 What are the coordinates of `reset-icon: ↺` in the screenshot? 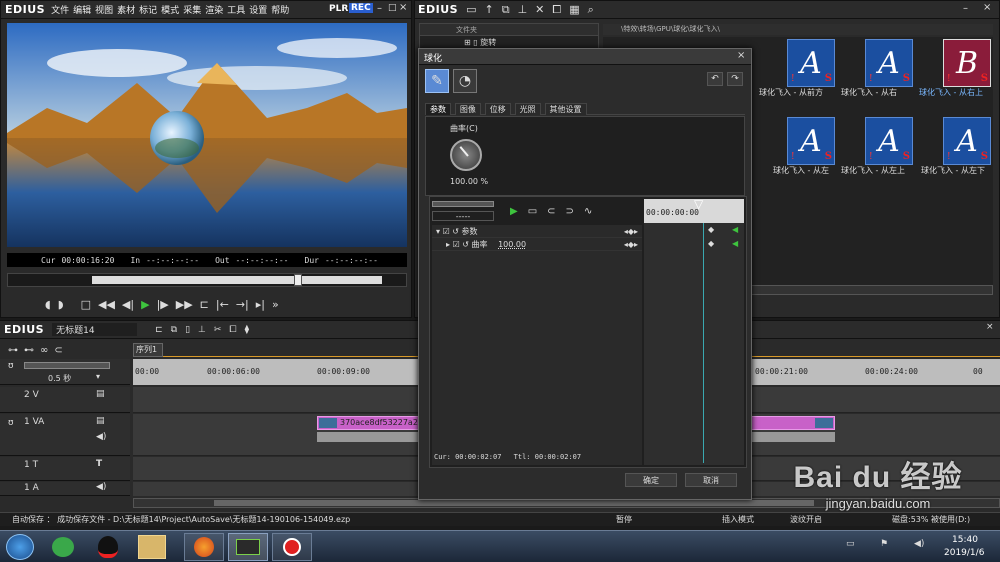 It's located at (455, 231).